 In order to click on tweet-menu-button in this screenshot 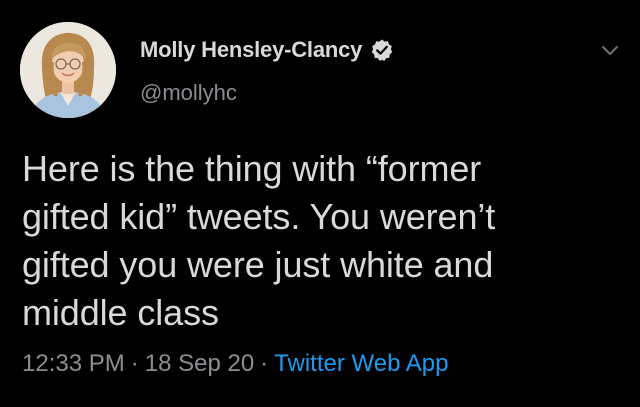, I will do `click(610, 50)`.